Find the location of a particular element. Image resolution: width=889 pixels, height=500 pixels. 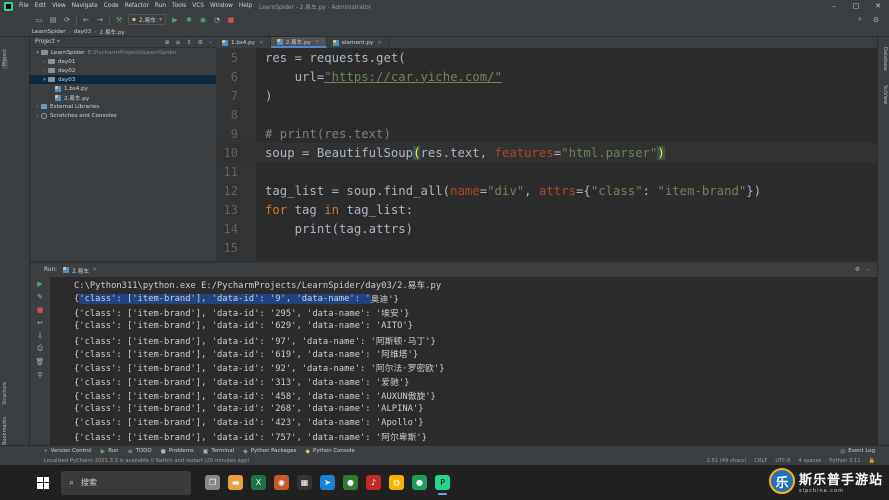

close-icon: ✕ is located at coordinates (878, 6).